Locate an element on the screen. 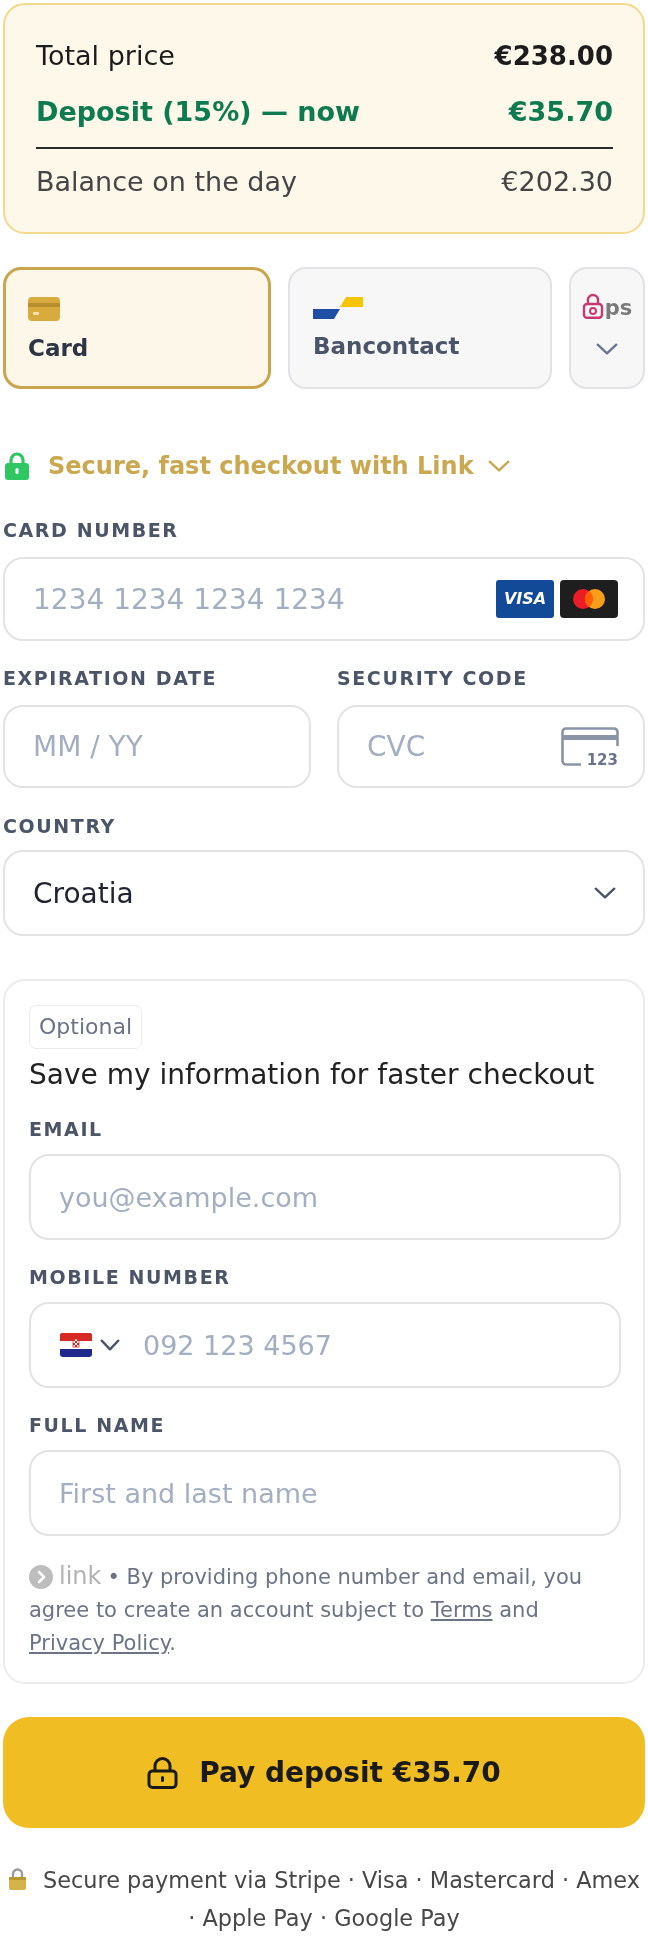  field-label: CARD NUMBER is located at coordinates (91, 530).